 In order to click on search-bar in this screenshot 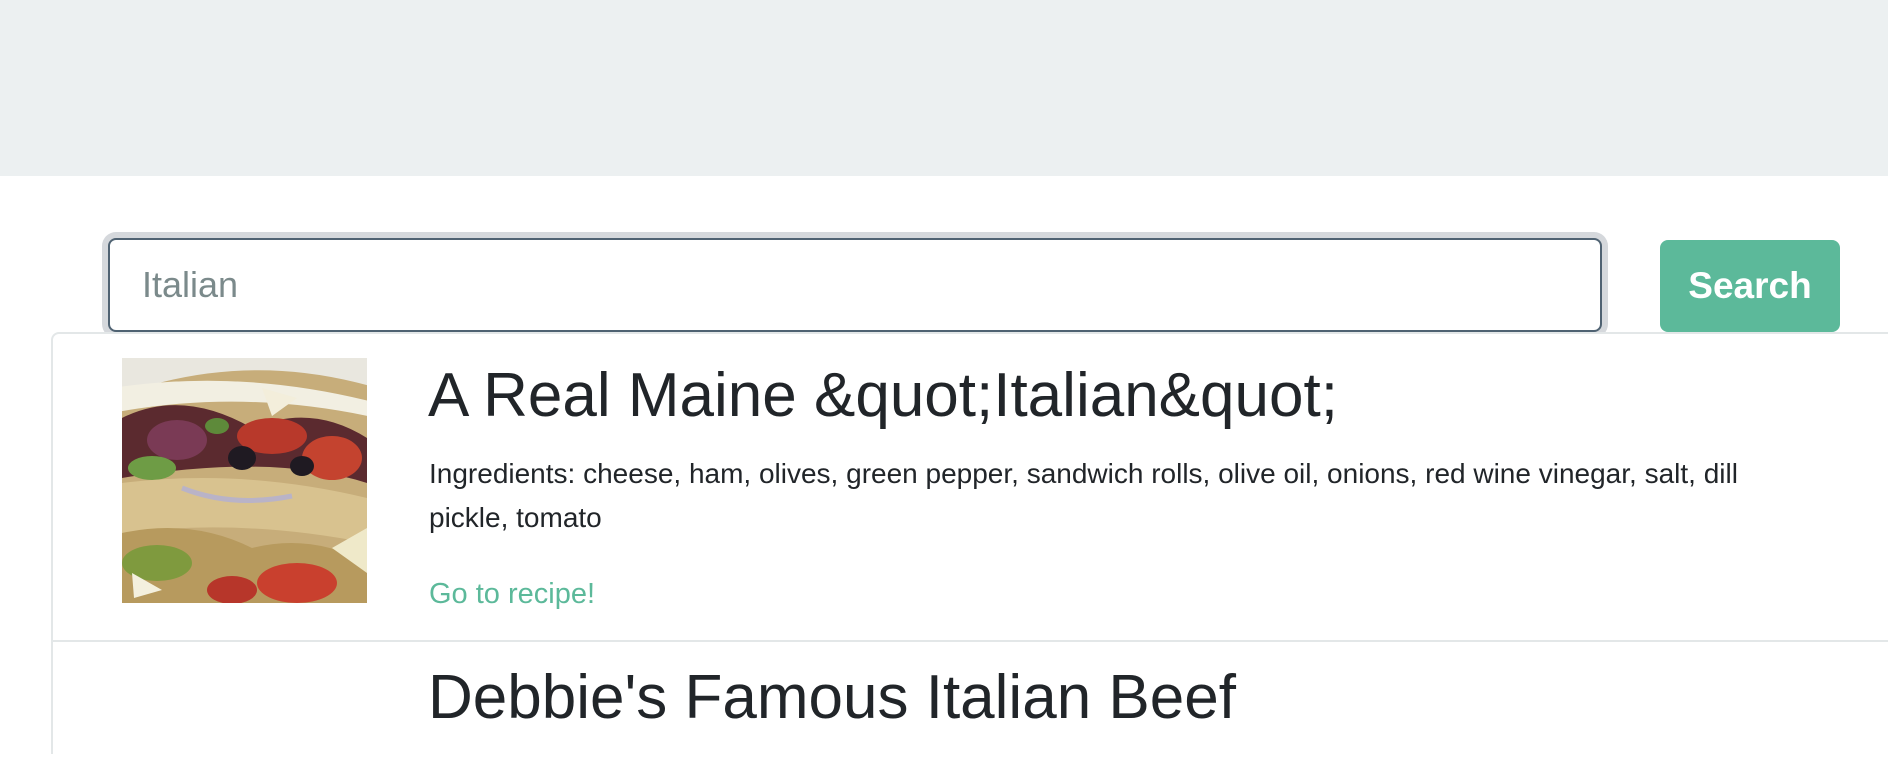, I will do `click(856, 287)`.